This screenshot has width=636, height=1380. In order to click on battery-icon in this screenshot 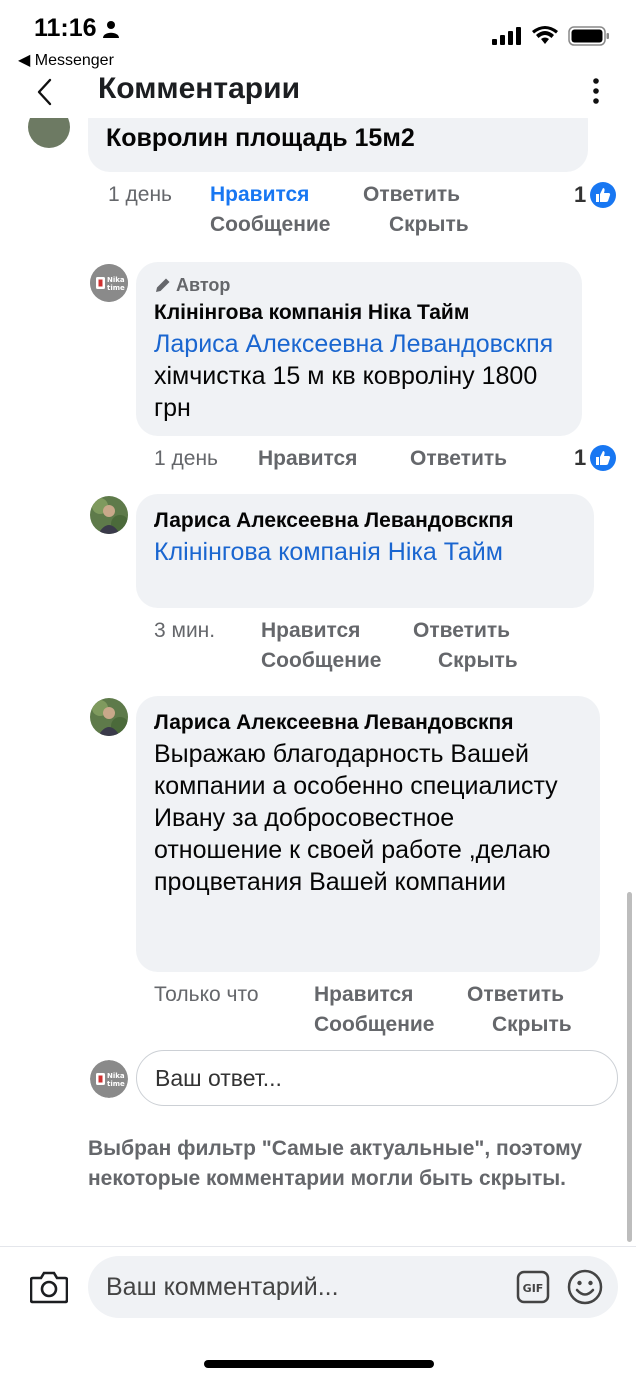, I will do `click(588, 36)`.